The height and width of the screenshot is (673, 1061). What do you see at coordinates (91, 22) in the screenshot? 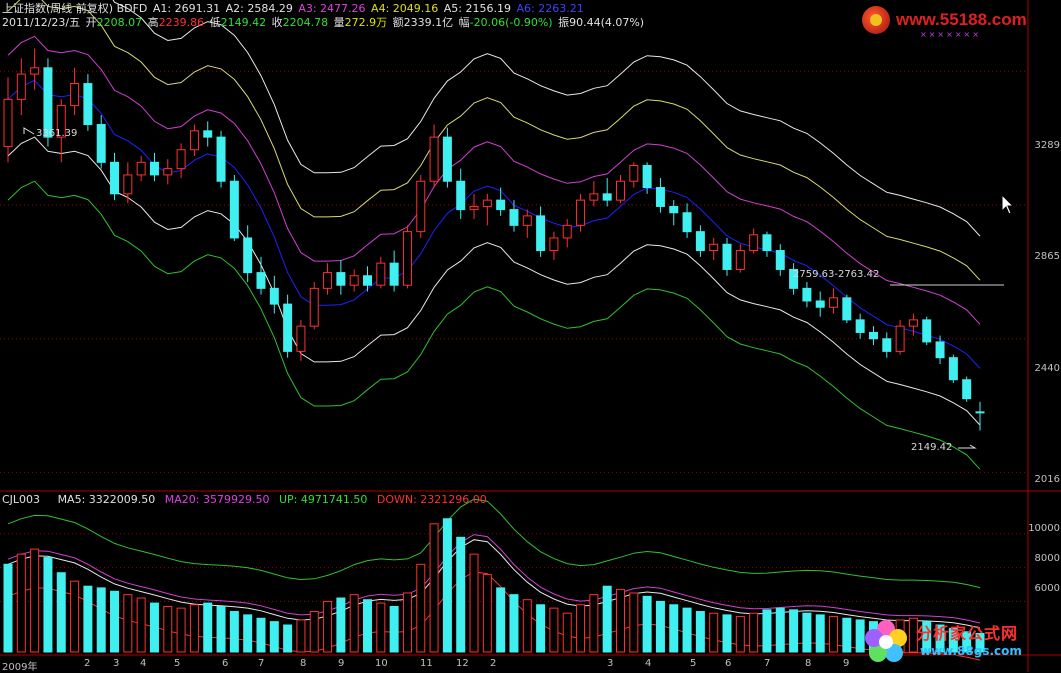
I see `open-label: 开` at bounding box center [91, 22].